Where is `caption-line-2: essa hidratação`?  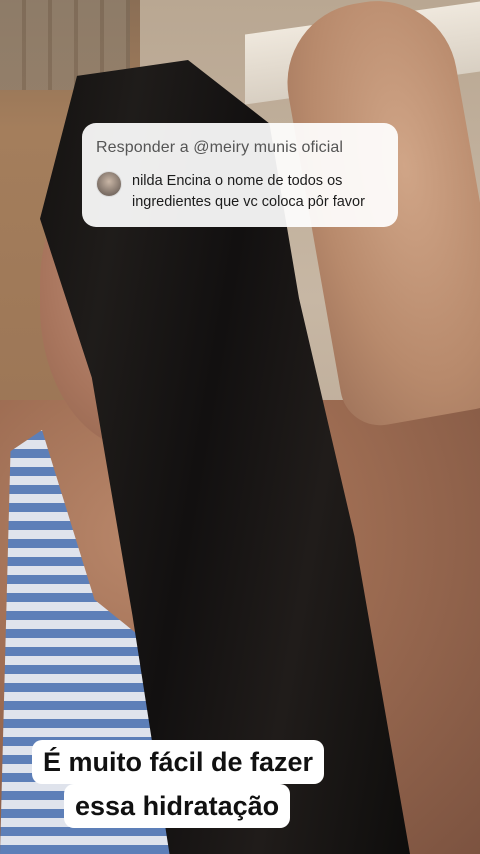
caption-line-2: essa hidratação is located at coordinates (177, 806).